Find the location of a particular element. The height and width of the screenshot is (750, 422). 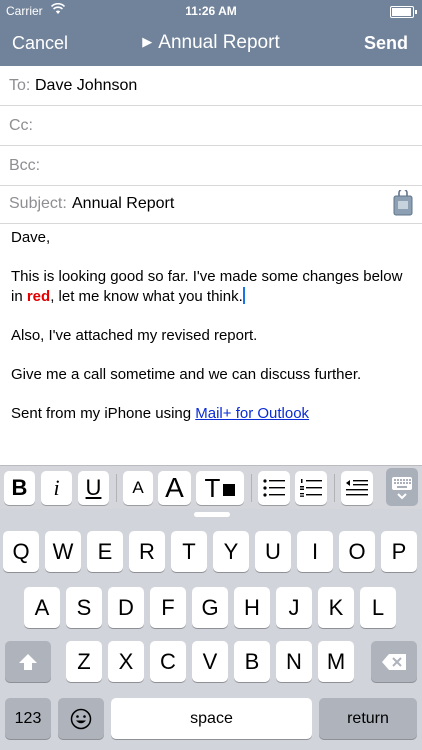

format-toolbar: B i U A A T is located at coordinates (211, 487).